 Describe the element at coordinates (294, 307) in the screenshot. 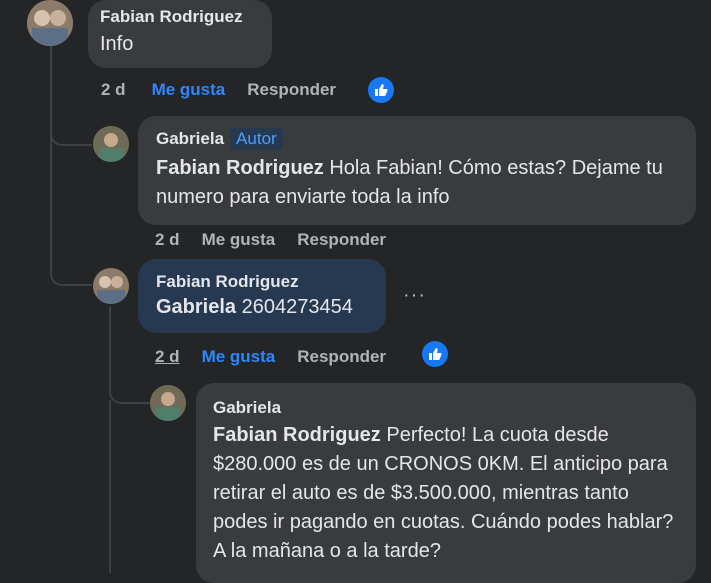

I see `comment-body: 2604273454` at that location.